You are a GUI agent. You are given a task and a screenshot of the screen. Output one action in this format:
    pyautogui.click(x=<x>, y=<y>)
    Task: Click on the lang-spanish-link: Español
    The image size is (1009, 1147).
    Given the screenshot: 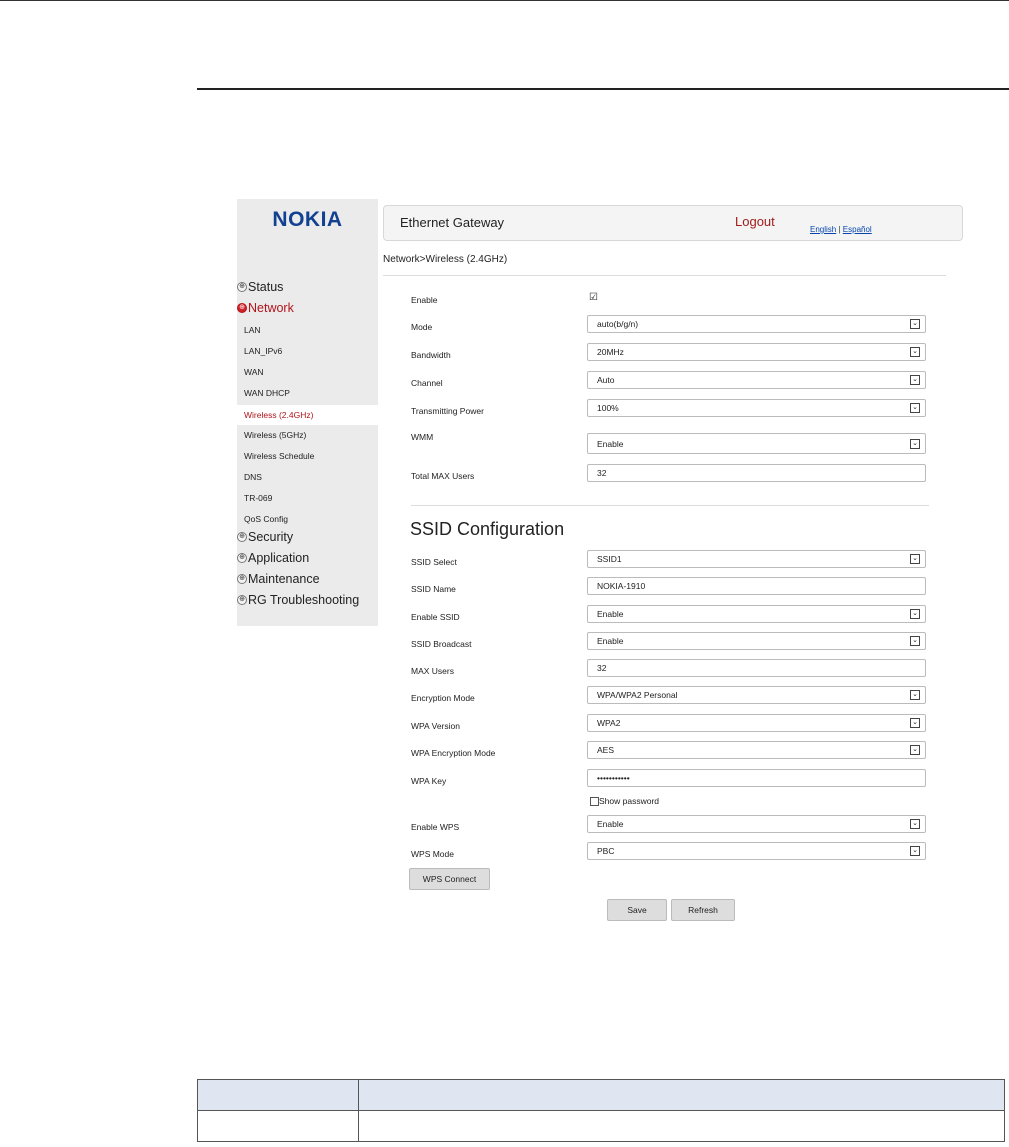 What is the action you would take?
    pyautogui.click(x=857, y=229)
    